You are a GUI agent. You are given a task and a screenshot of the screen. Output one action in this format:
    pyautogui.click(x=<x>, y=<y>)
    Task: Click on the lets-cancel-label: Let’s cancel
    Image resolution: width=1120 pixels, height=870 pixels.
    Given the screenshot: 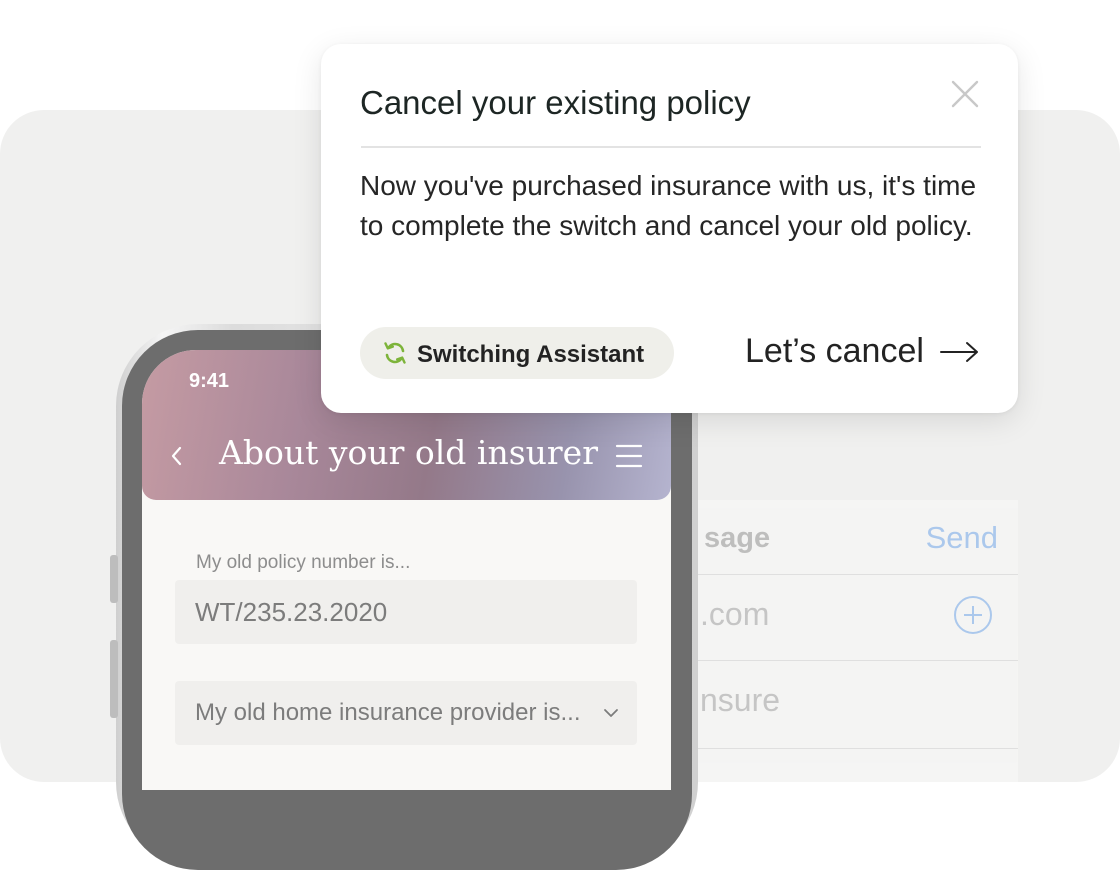 What is the action you would take?
    pyautogui.click(x=834, y=351)
    